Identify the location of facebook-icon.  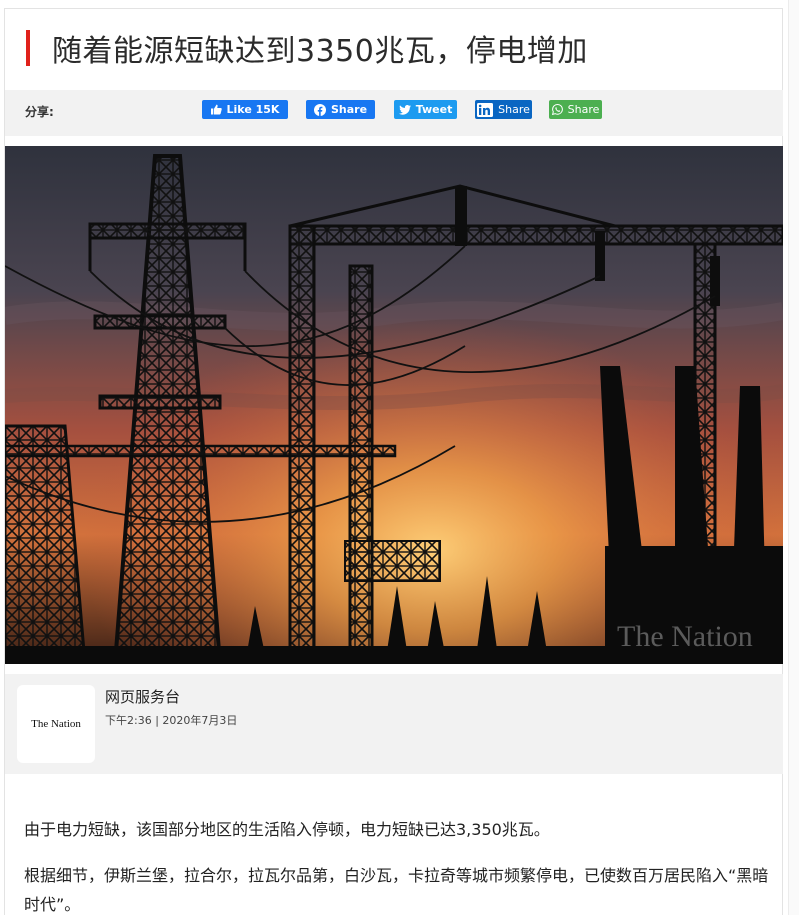
(319, 109).